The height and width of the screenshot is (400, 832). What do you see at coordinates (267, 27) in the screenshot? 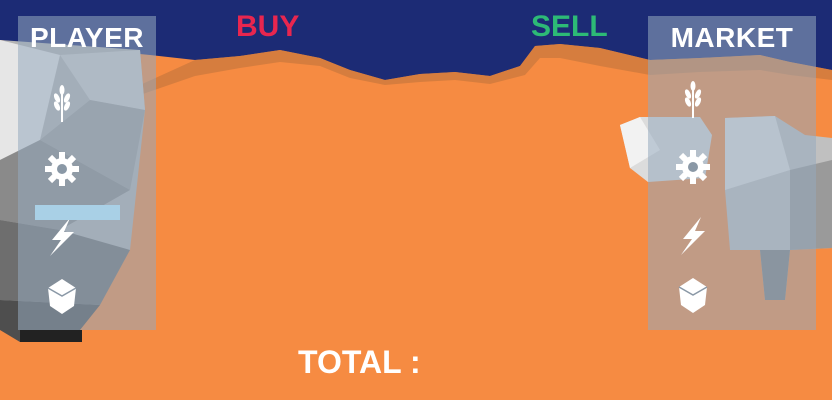
I see `buy-label: BUY` at bounding box center [267, 27].